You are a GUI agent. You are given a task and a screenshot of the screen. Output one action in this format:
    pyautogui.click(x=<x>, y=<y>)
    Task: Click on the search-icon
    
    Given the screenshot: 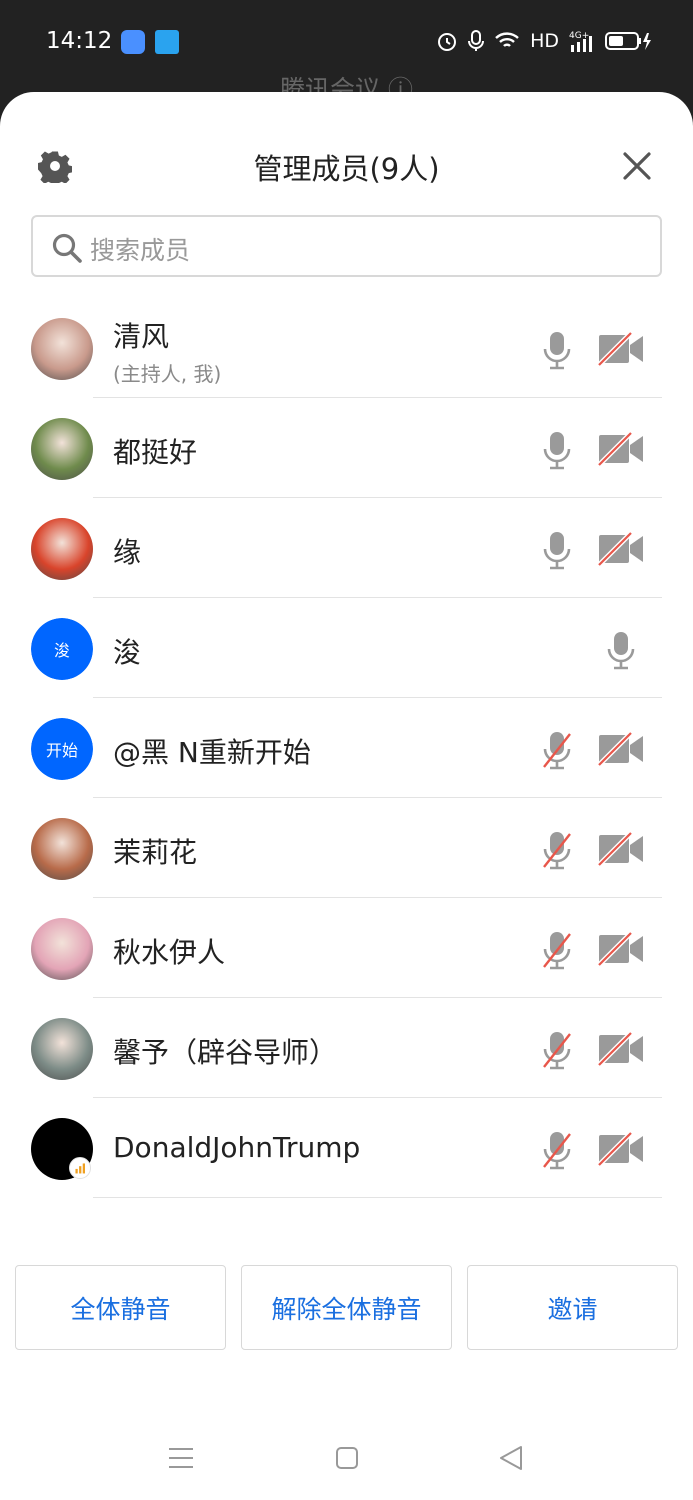 What is the action you would take?
    pyautogui.click(x=67, y=248)
    